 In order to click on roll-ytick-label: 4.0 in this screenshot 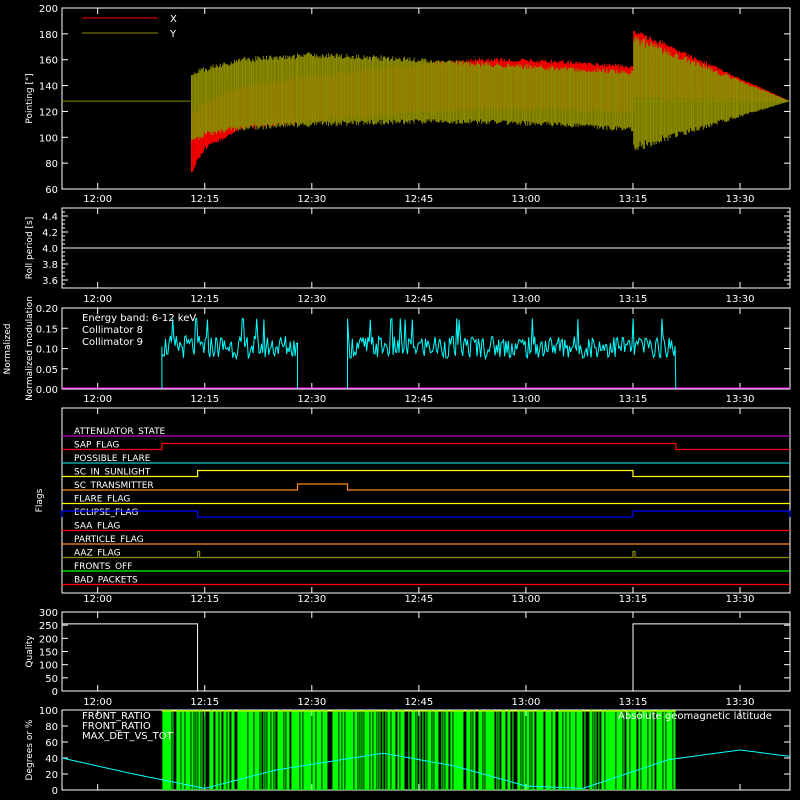, I will do `click(50, 249)`.